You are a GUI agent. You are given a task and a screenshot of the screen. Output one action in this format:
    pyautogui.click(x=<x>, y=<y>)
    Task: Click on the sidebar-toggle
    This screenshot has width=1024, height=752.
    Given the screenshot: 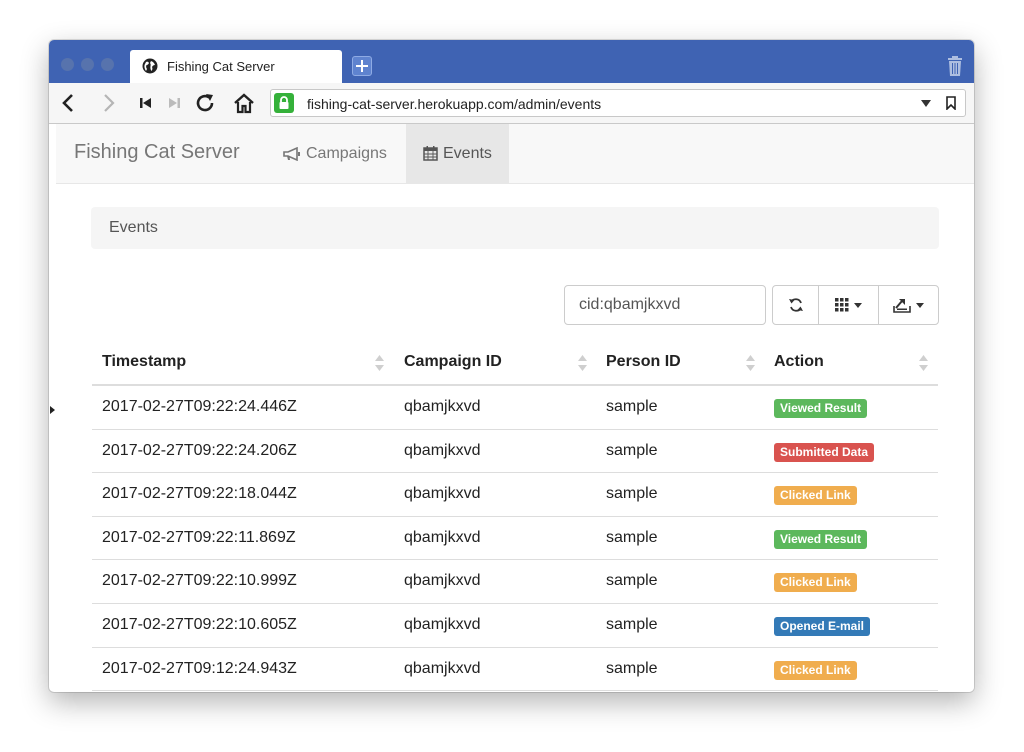 What is the action you would take?
    pyautogui.click(x=52, y=410)
    